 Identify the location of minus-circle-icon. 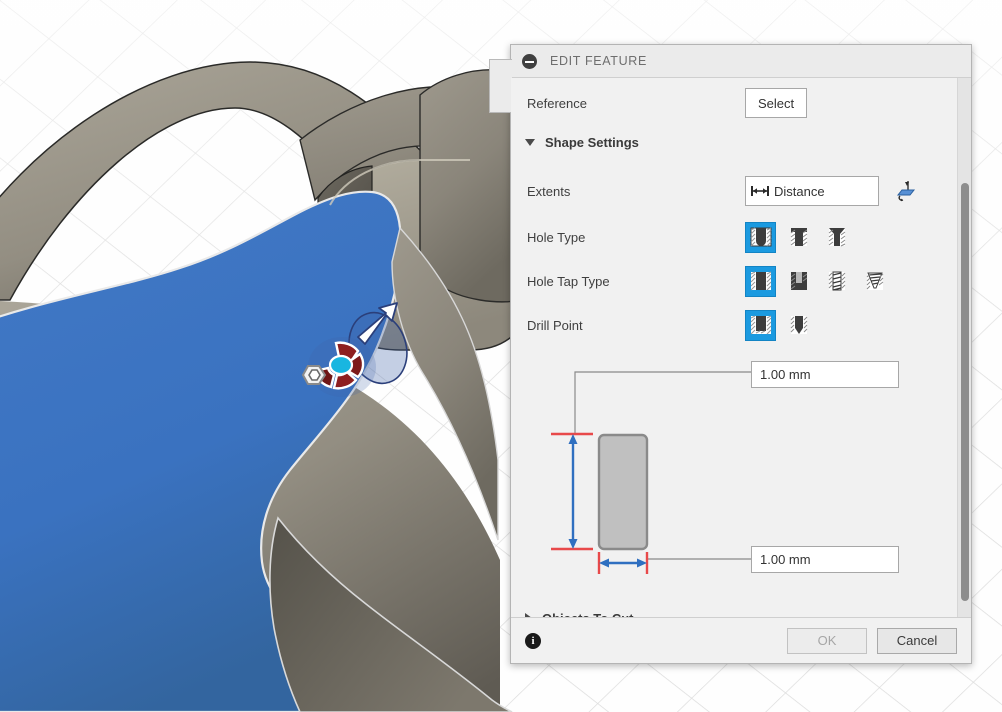
(529, 61).